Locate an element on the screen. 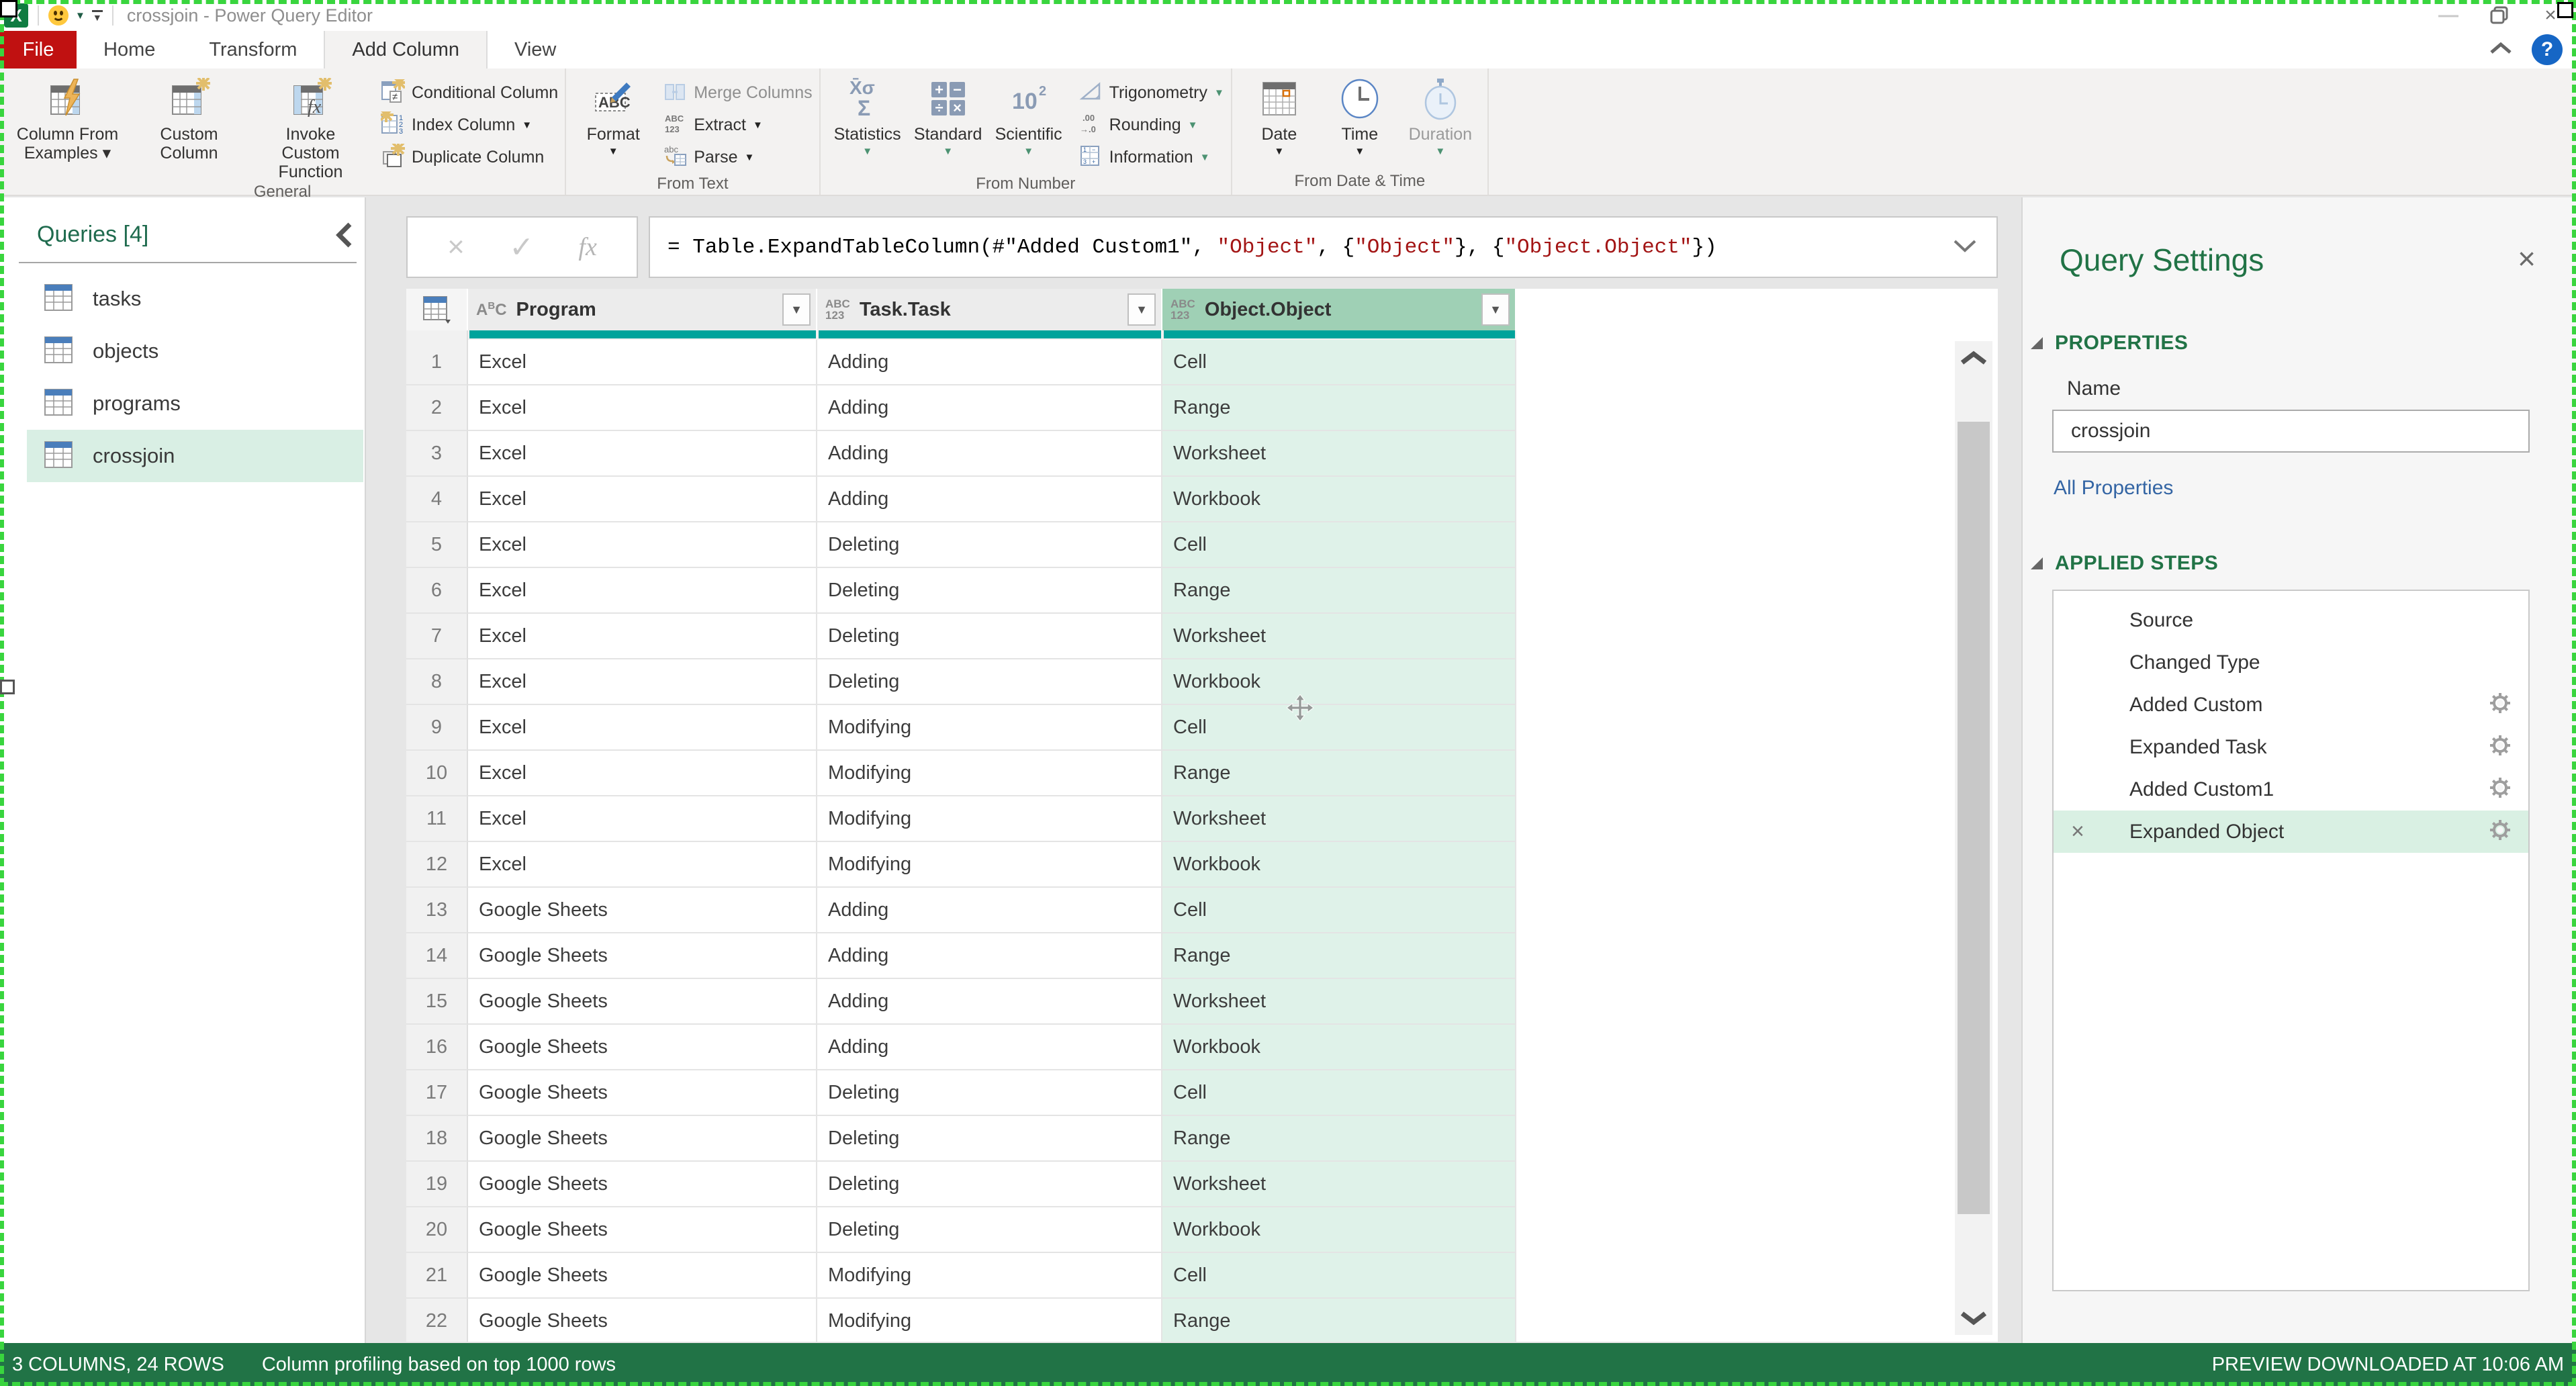 This screenshot has height=1386, width=2576. tab-transform: Transform is located at coordinates (253, 49).